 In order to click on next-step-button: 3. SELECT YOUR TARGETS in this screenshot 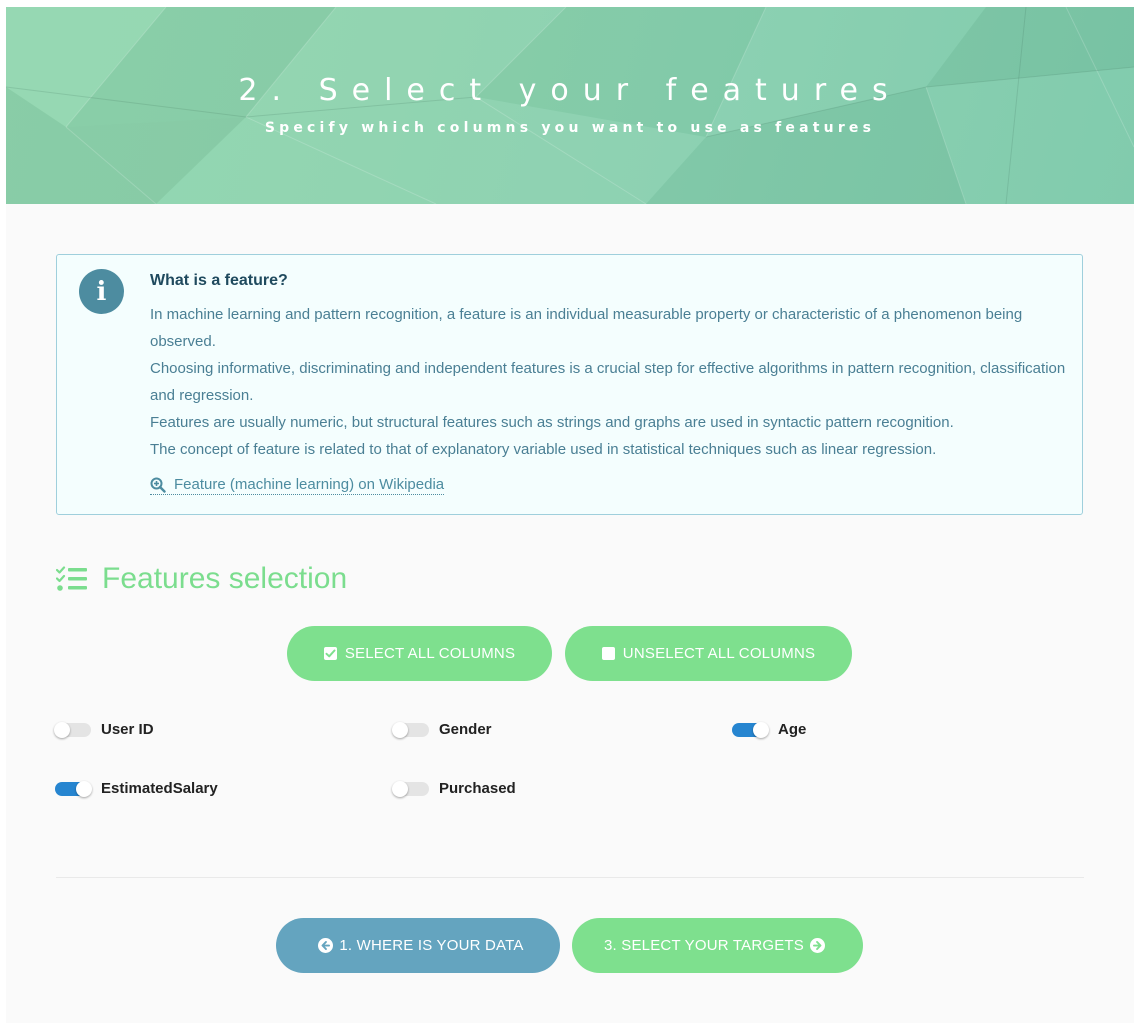, I will do `click(717, 945)`.